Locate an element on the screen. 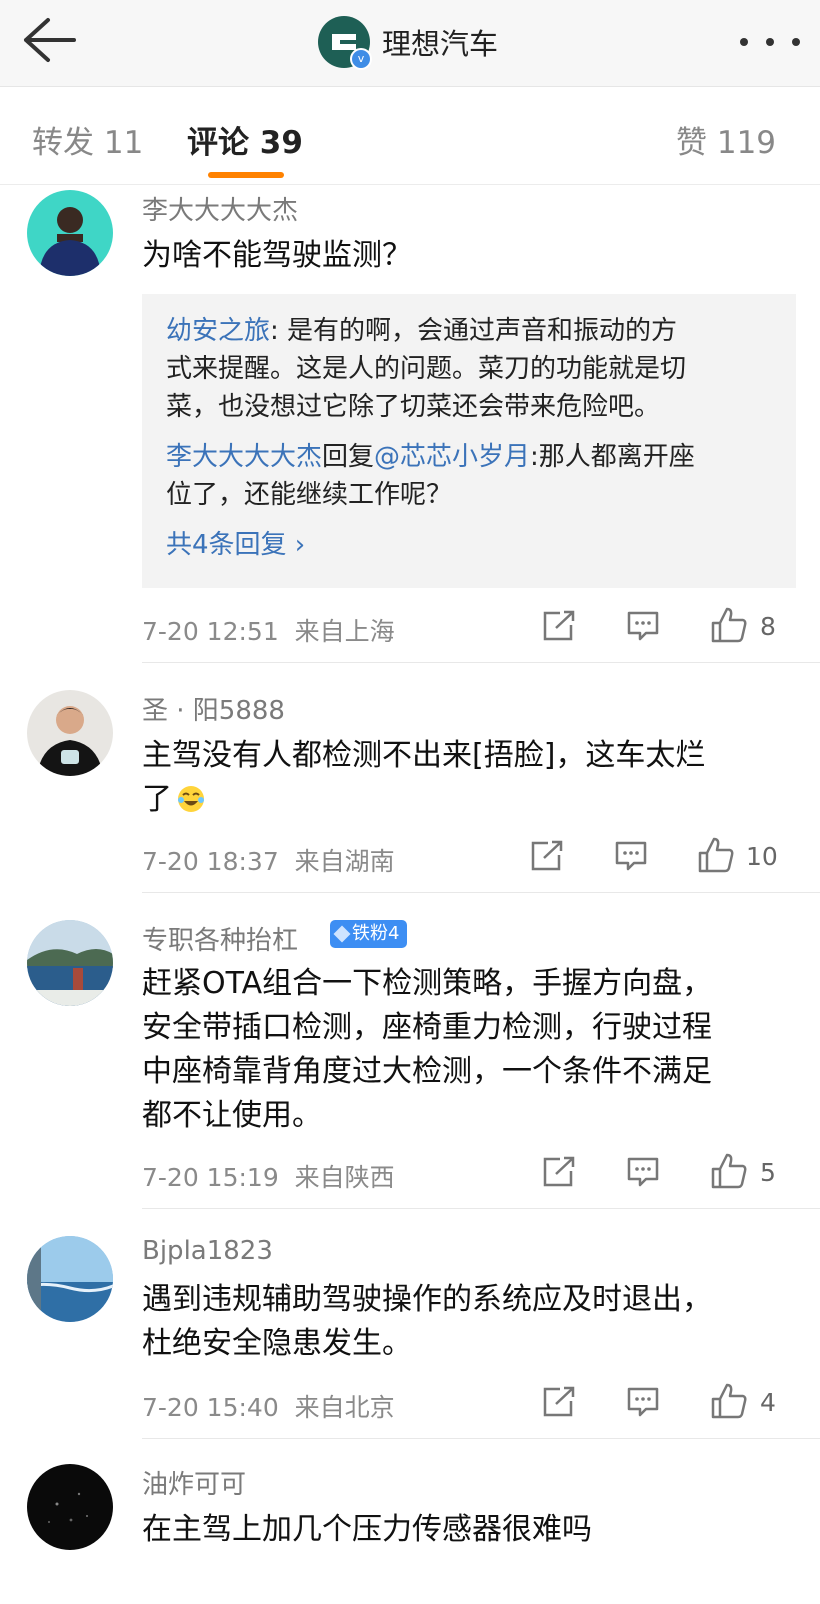 This screenshot has height=1604, width=820. back-arrow-icon is located at coordinates (48, 40).